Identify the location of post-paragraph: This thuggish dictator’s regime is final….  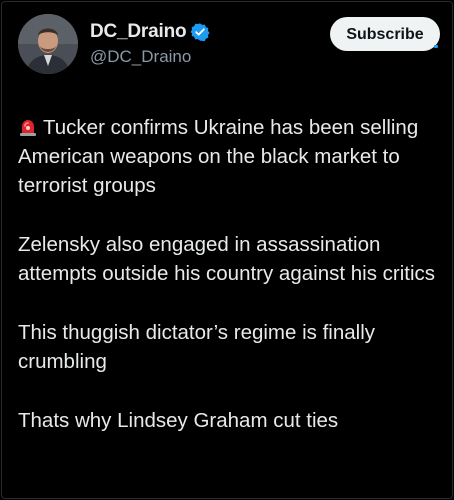
(197, 347).